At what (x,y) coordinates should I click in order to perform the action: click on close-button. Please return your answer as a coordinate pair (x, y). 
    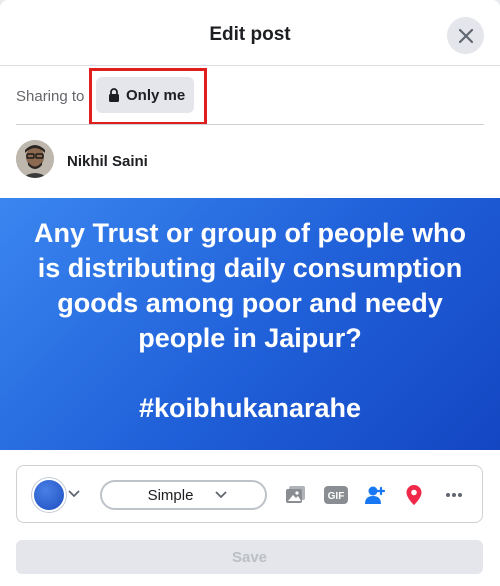
    Looking at the image, I should click on (465, 35).